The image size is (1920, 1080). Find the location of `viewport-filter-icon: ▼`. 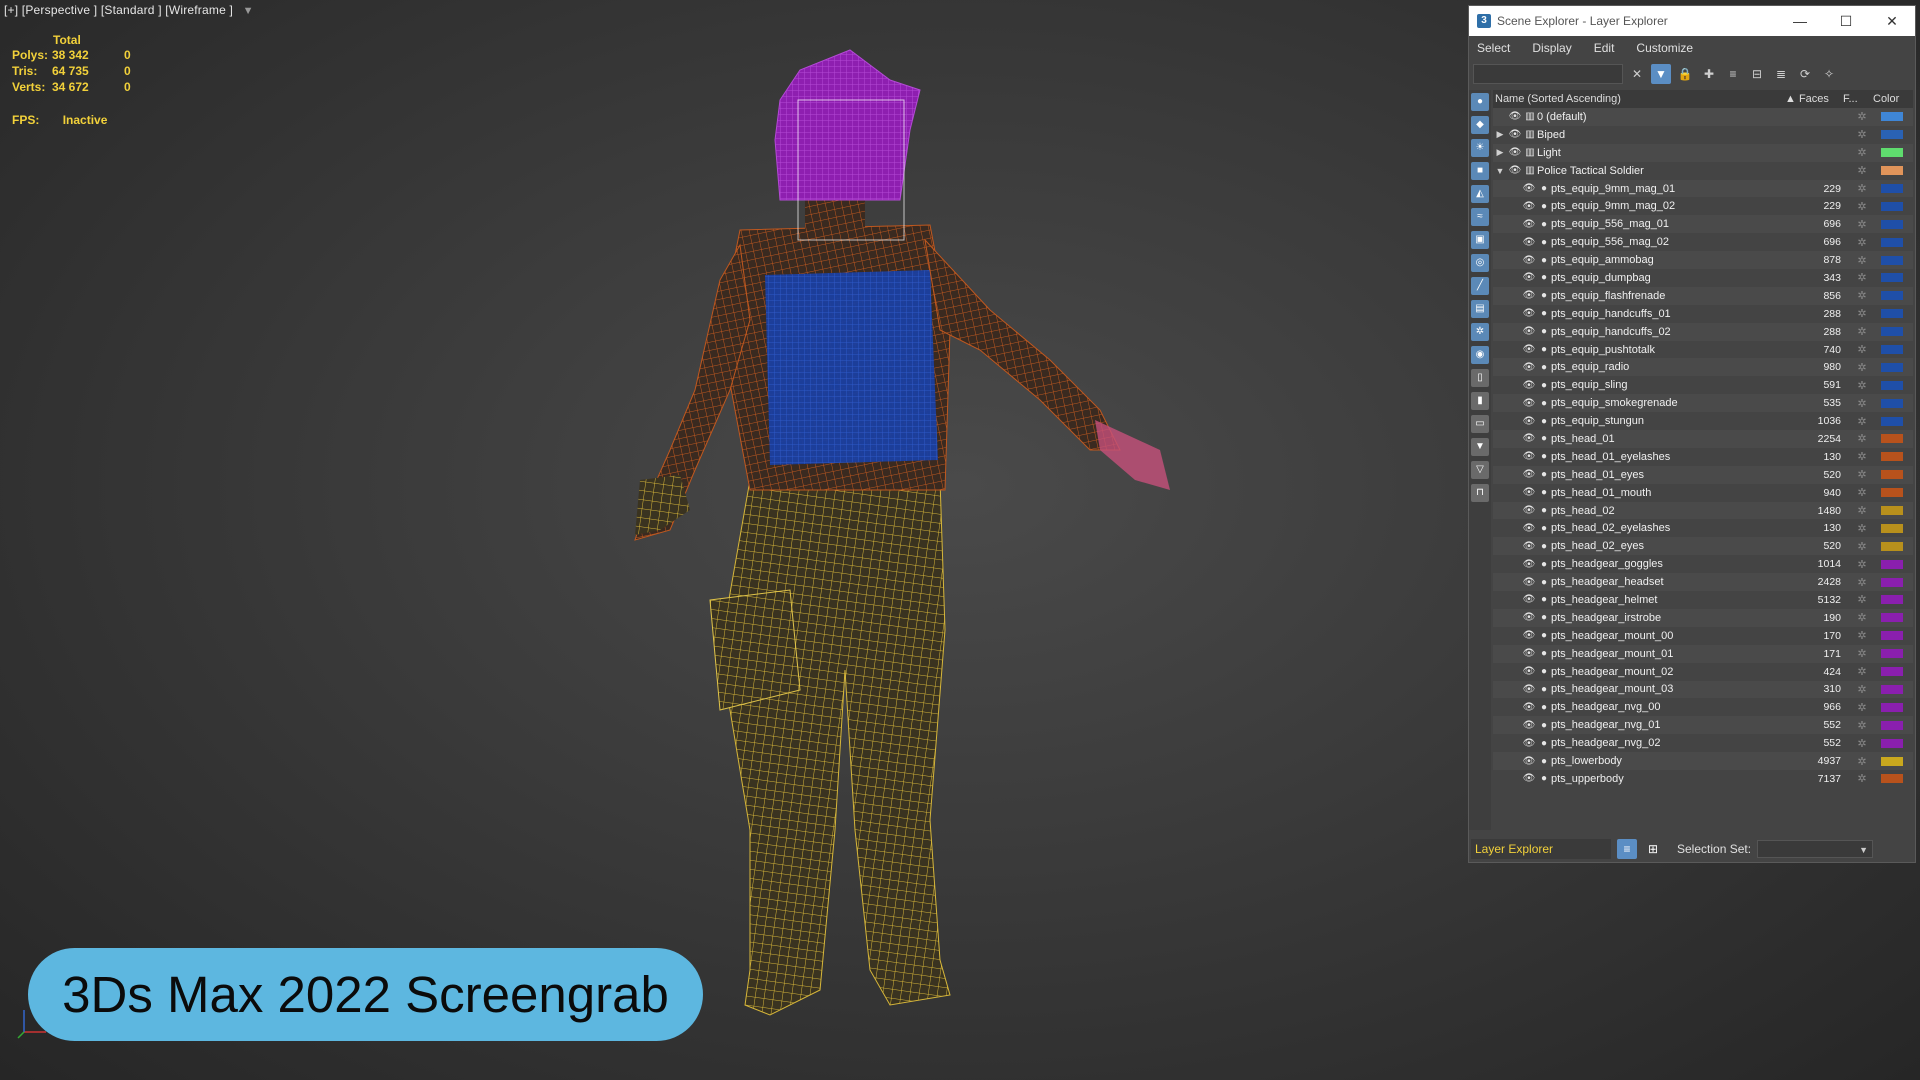

viewport-filter-icon: ▼ is located at coordinates (248, 11).